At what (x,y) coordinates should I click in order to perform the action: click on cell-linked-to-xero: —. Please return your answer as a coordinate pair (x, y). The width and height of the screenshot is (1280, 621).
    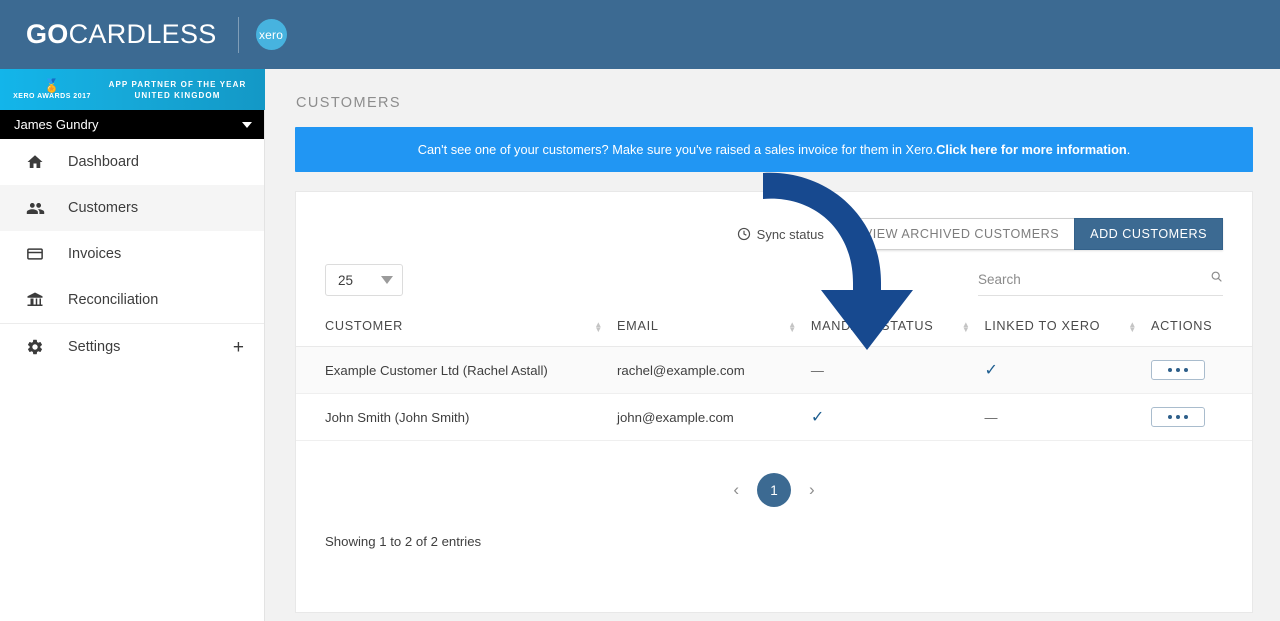
    Looking at the image, I should click on (1068, 417).